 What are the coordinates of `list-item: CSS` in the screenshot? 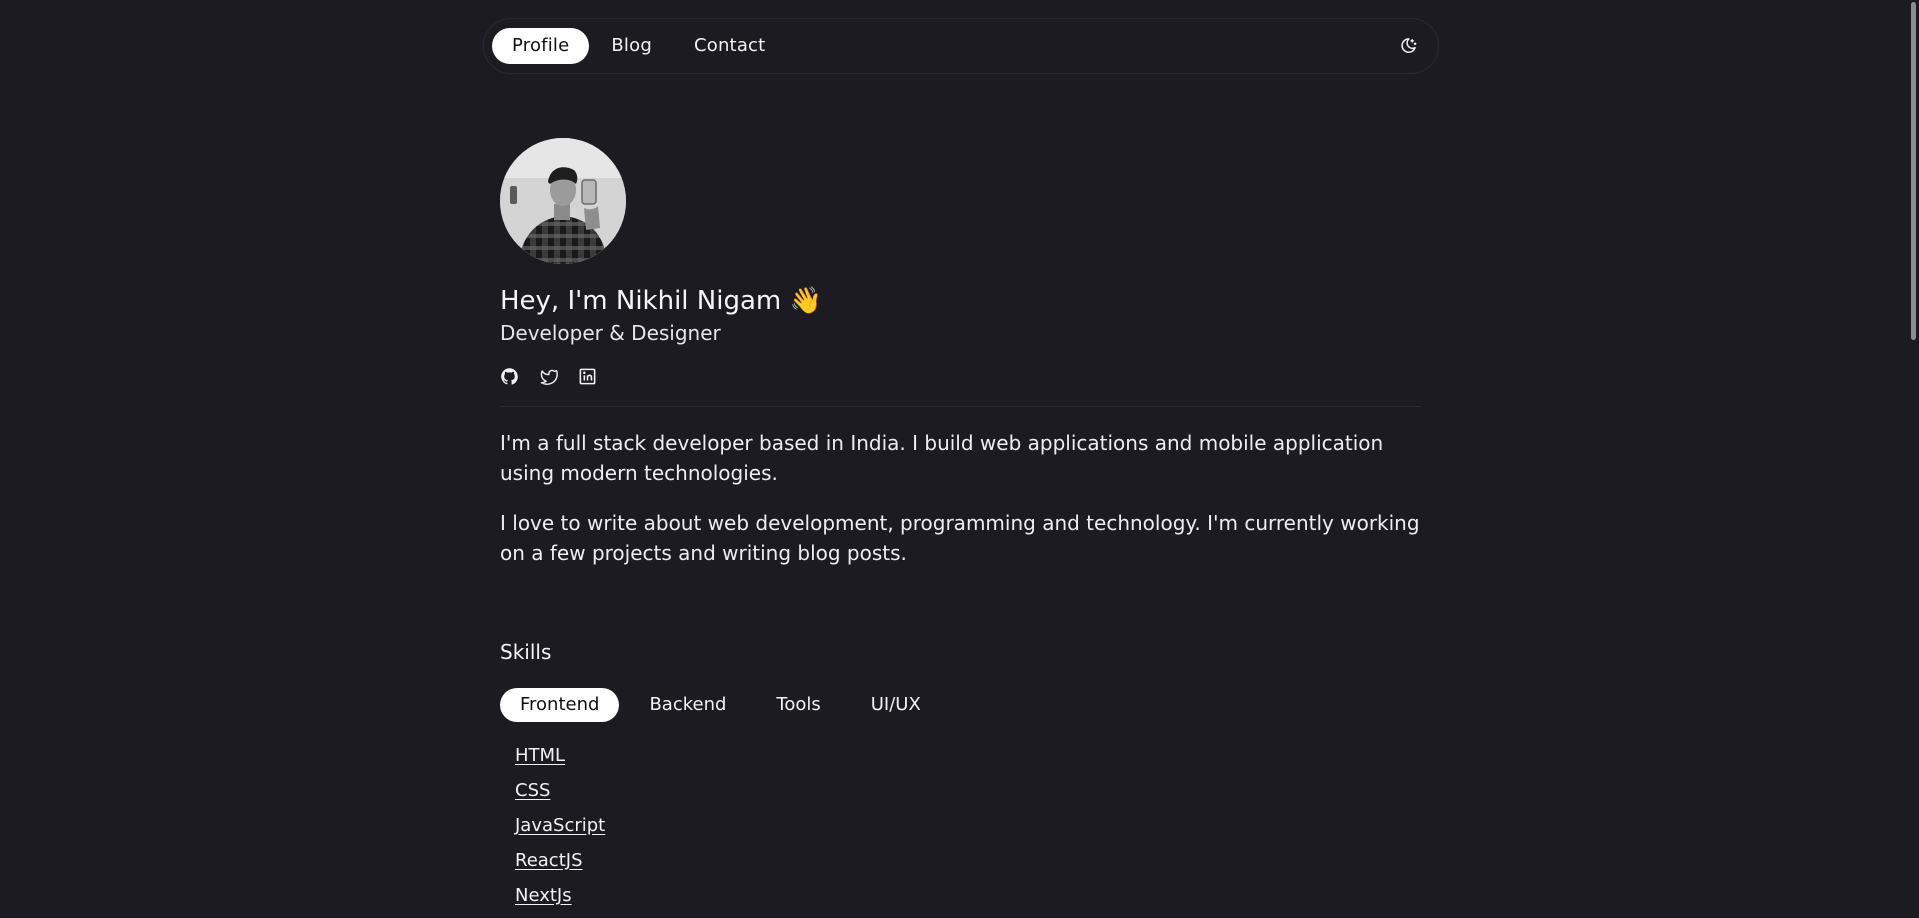 It's located at (560, 795).